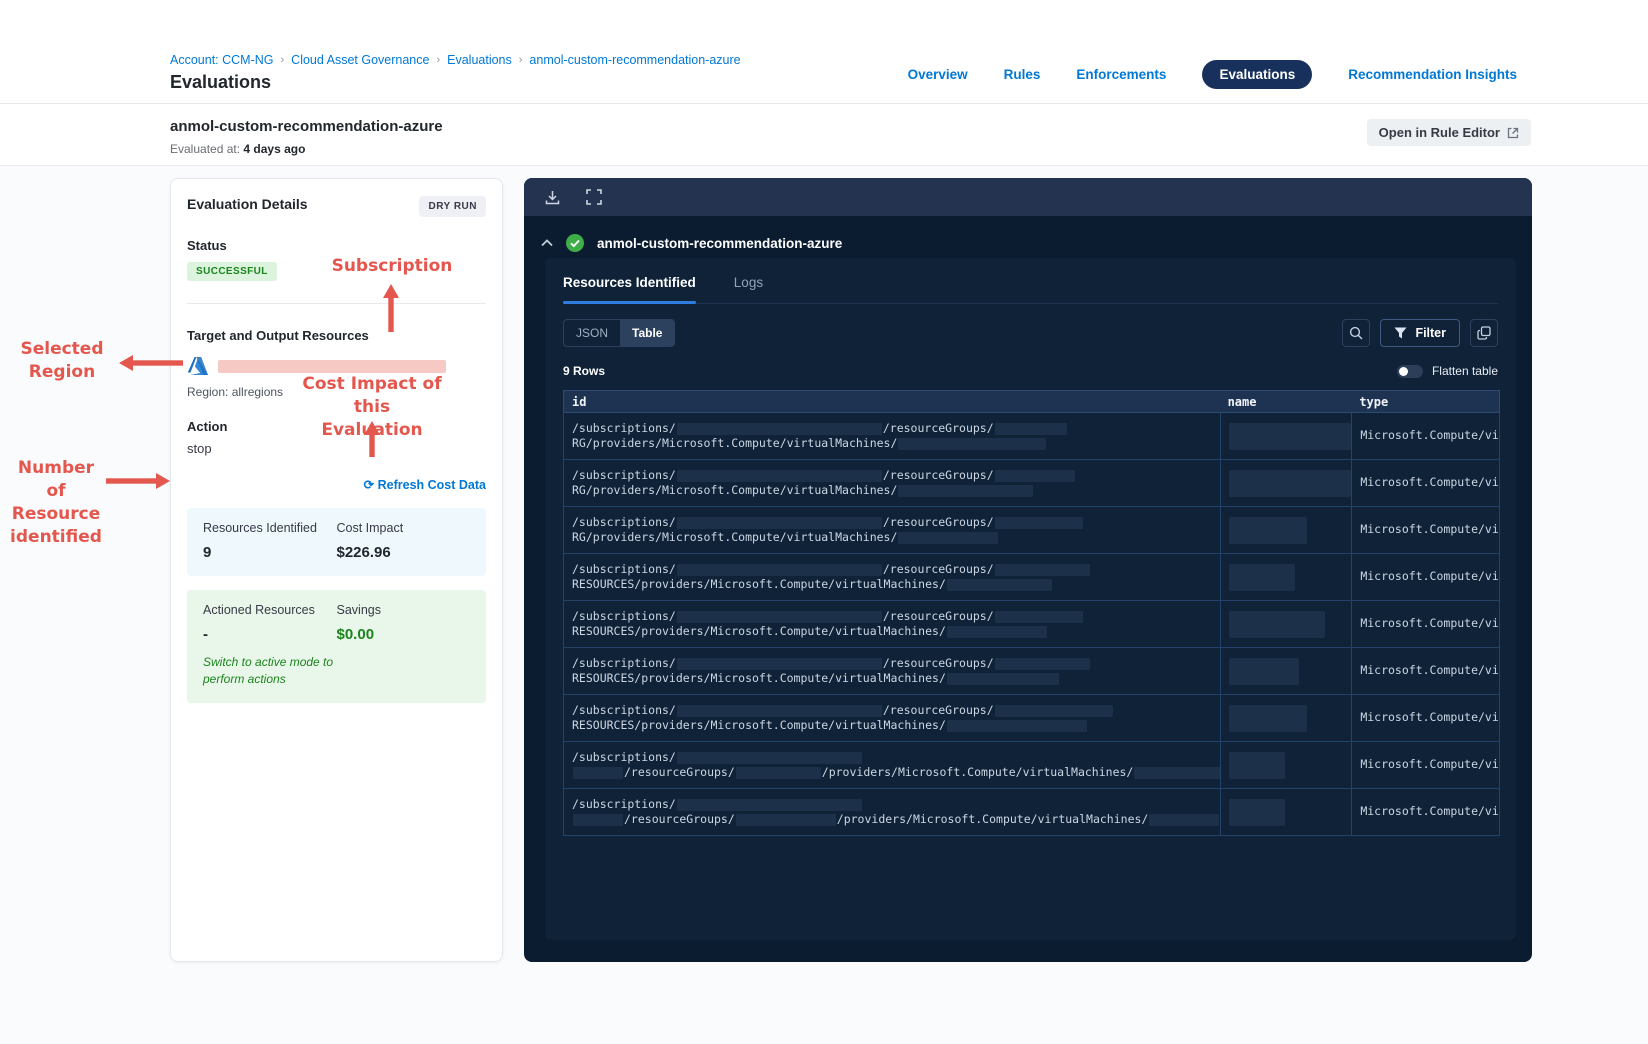 The height and width of the screenshot is (1044, 1648). What do you see at coordinates (268, 670) in the screenshot?
I see `switch-mode-note: Switch to active mode to perform actions` at bounding box center [268, 670].